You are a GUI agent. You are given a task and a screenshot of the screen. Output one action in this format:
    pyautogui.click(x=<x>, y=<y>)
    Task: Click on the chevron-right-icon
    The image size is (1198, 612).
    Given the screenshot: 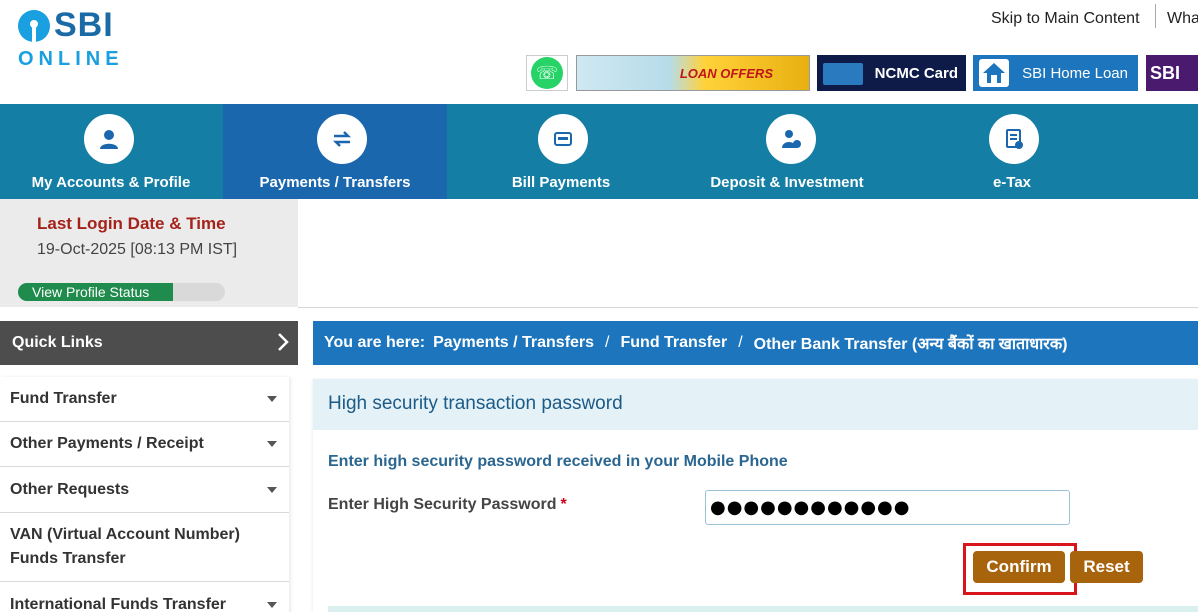 What is the action you would take?
    pyautogui.click(x=283, y=342)
    